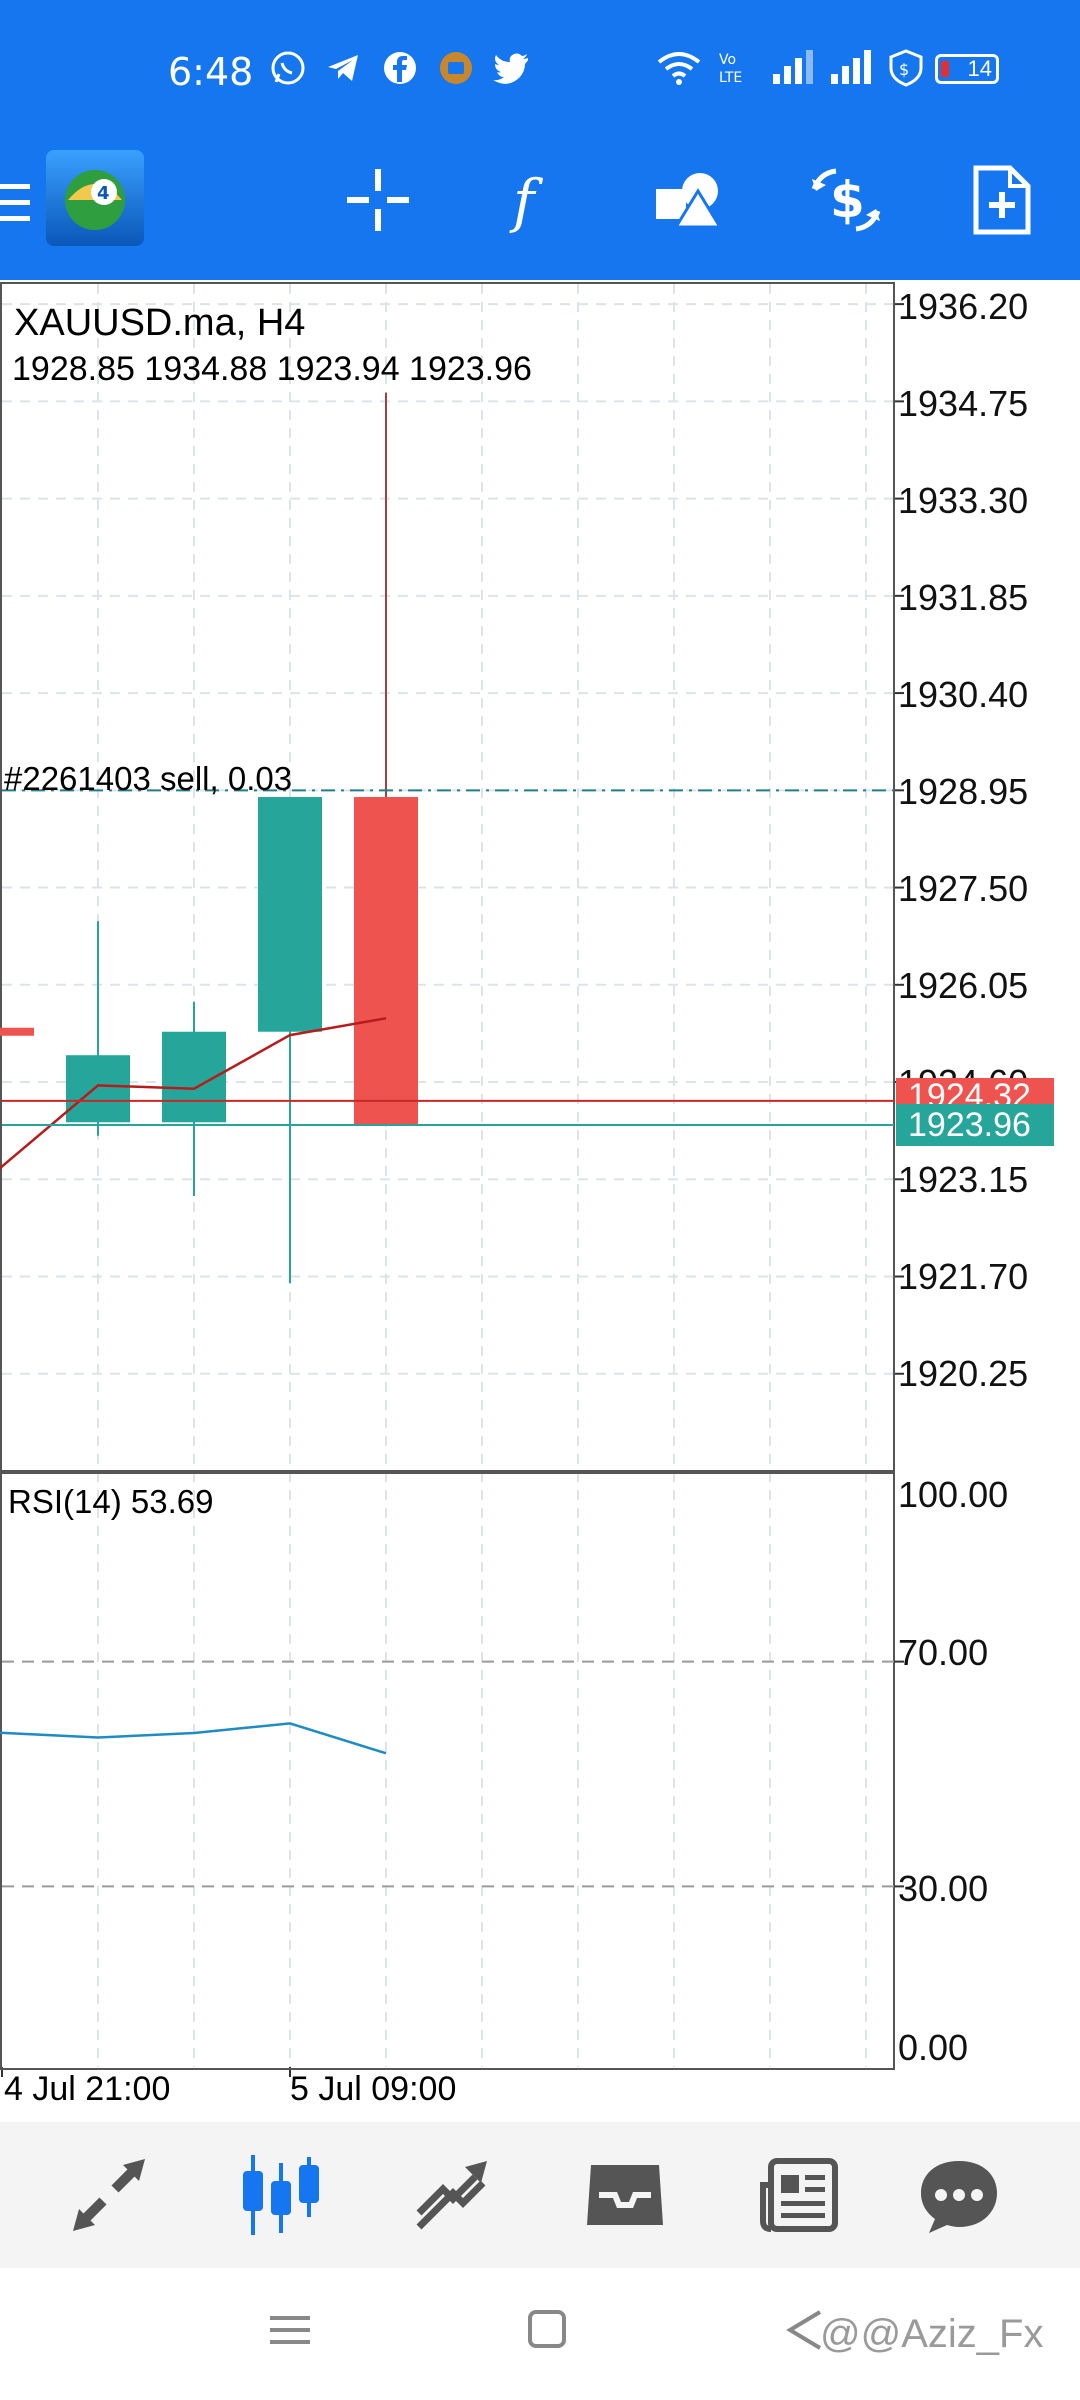 The width and height of the screenshot is (1080, 2400). What do you see at coordinates (932, 2334) in the screenshot?
I see `watermark-text: @@Aziz_Fx` at bounding box center [932, 2334].